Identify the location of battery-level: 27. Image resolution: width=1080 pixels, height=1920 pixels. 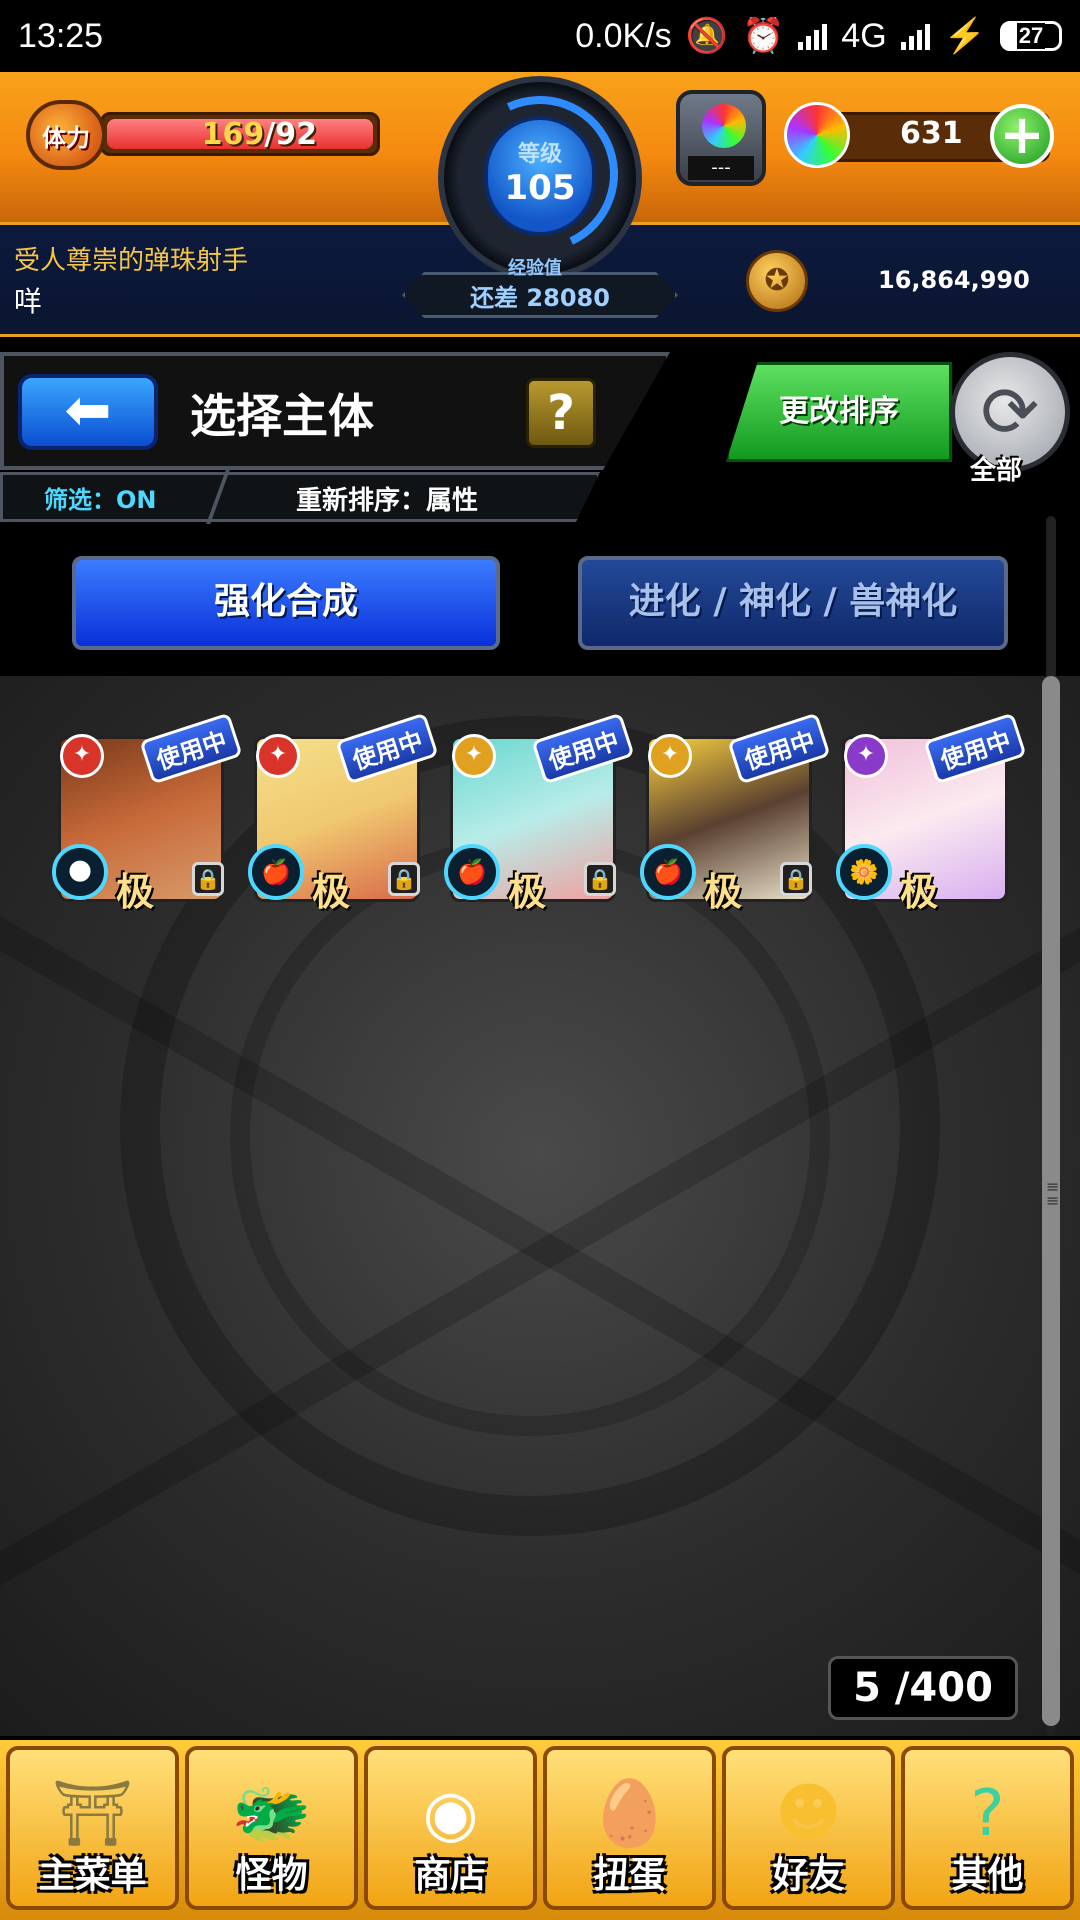
(1031, 36).